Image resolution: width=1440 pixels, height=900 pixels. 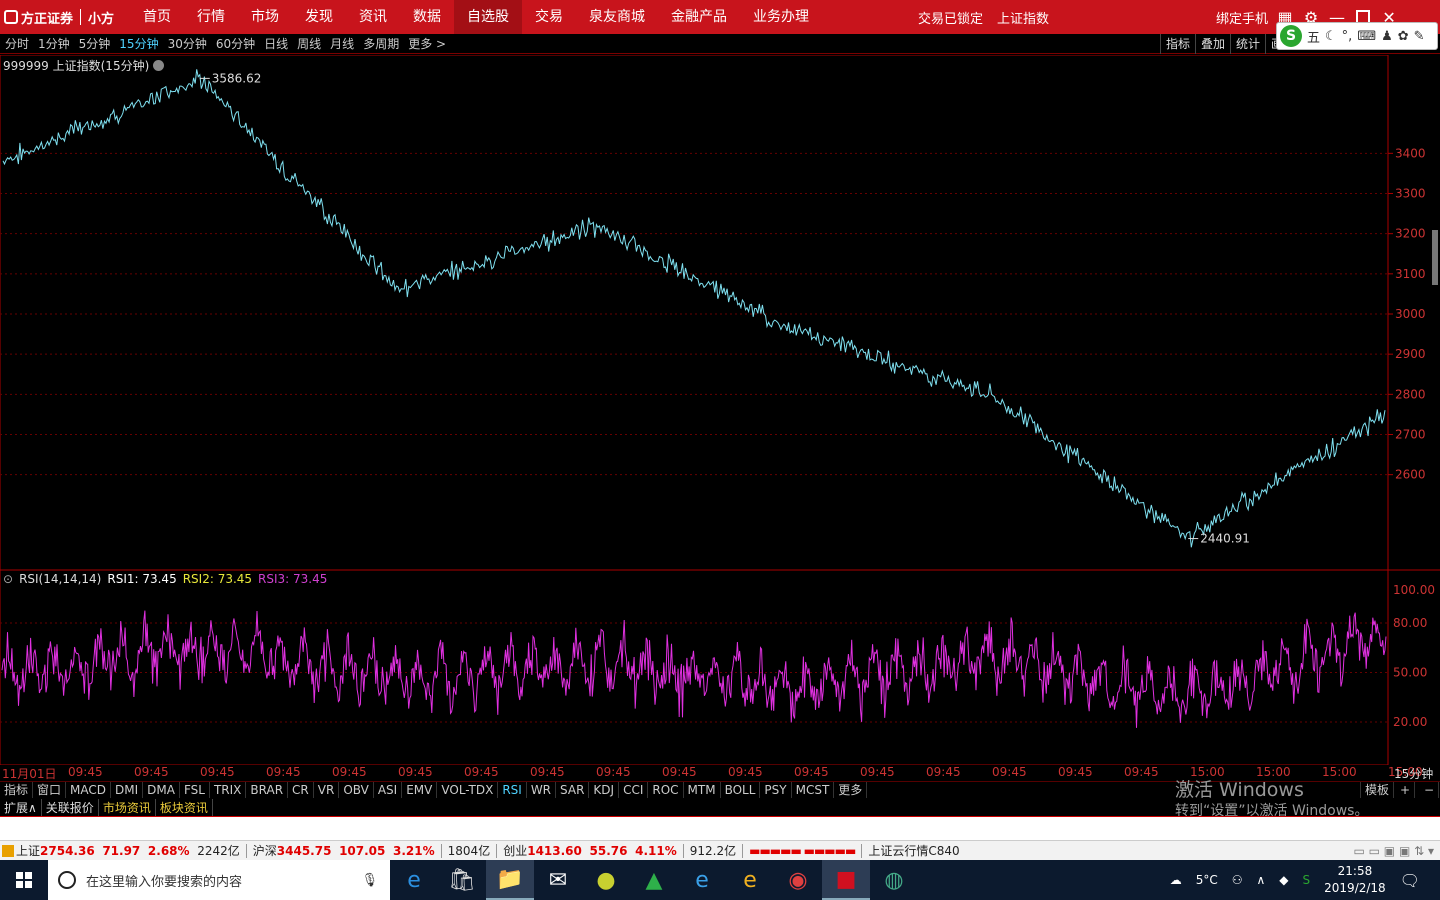 What do you see at coordinates (138, 43) in the screenshot?
I see `period-15min: 15分钟` at bounding box center [138, 43].